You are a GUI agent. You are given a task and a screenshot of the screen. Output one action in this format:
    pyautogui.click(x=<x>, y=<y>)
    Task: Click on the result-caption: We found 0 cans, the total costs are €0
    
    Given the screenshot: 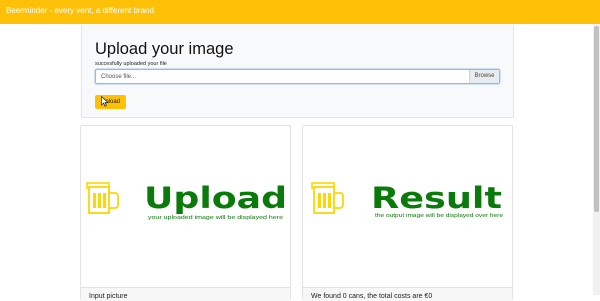 What is the action you would take?
    pyautogui.click(x=372, y=296)
    